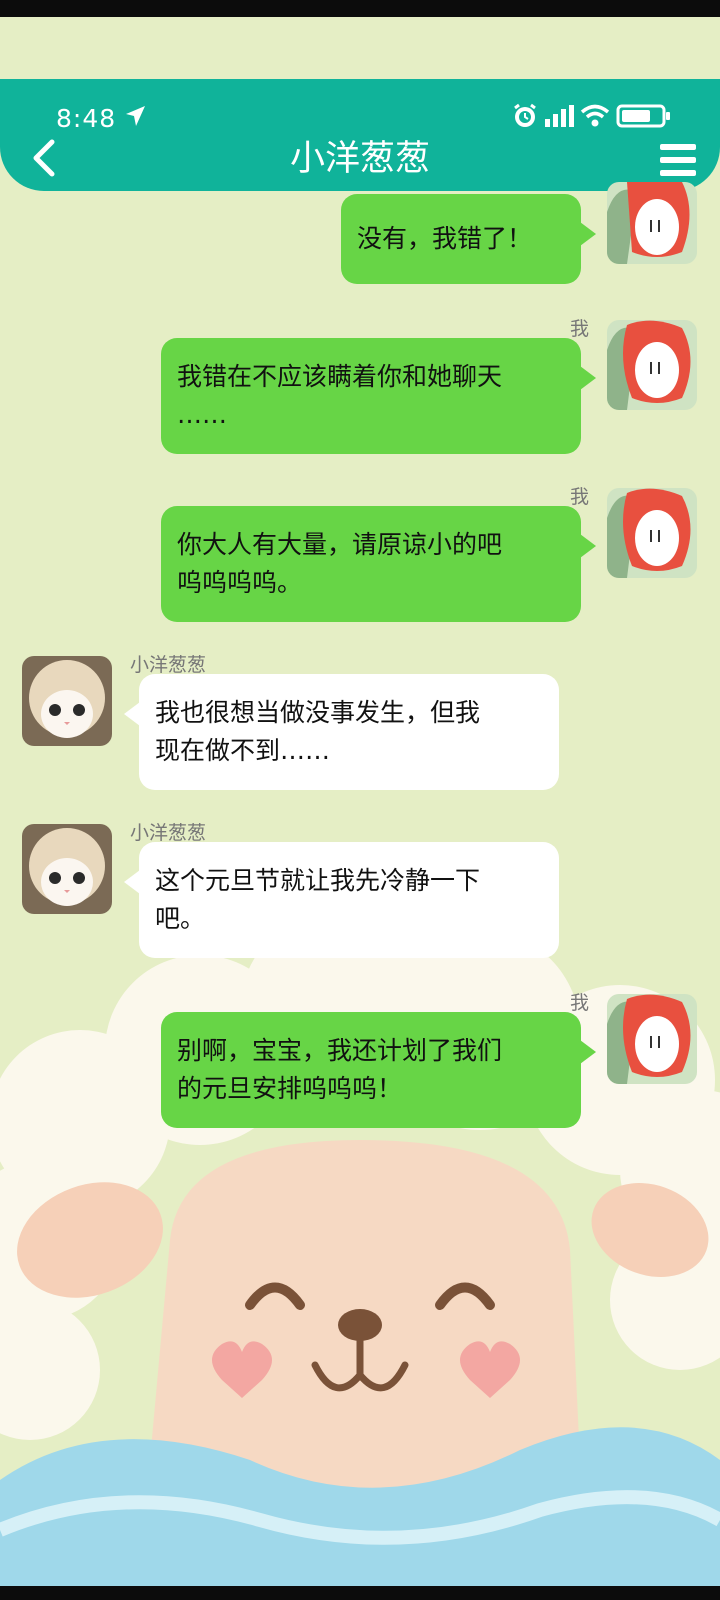 Image resolution: width=720 pixels, height=1600 pixels. What do you see at coordinates (86, 118) in the screenshot?
I see `status-time: 8:48` at bounding box center [86, 118].